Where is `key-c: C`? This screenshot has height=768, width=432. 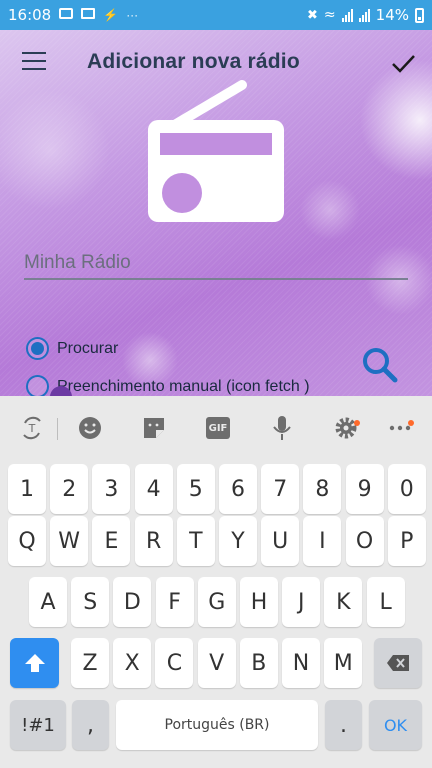
key-c: C is located at coordinates (174, 663).